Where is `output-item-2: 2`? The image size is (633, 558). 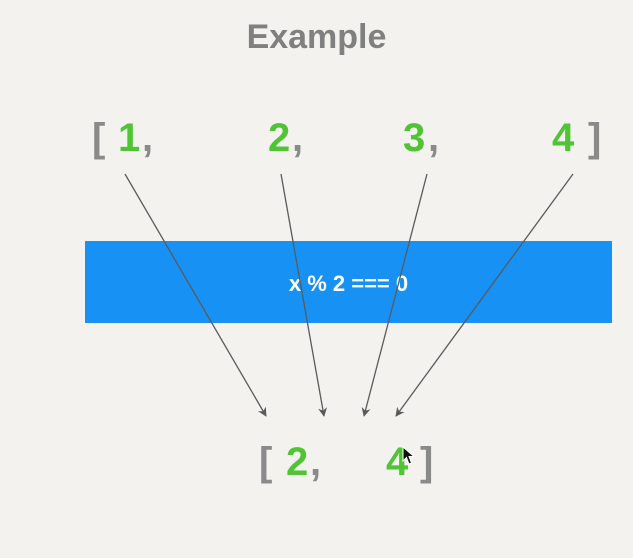
output-item-2: 2 is located at coordinates (297, 462).